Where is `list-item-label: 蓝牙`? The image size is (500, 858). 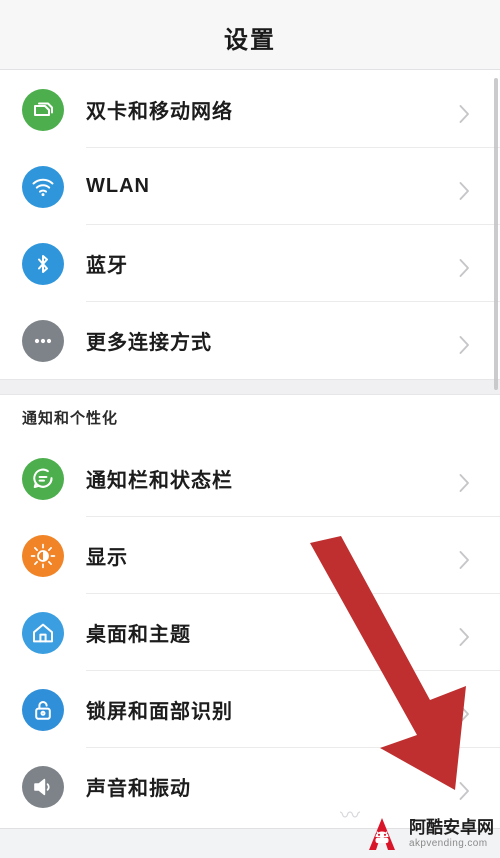 list-item-label: 蓝牙 is located at coordinates (107, 266).